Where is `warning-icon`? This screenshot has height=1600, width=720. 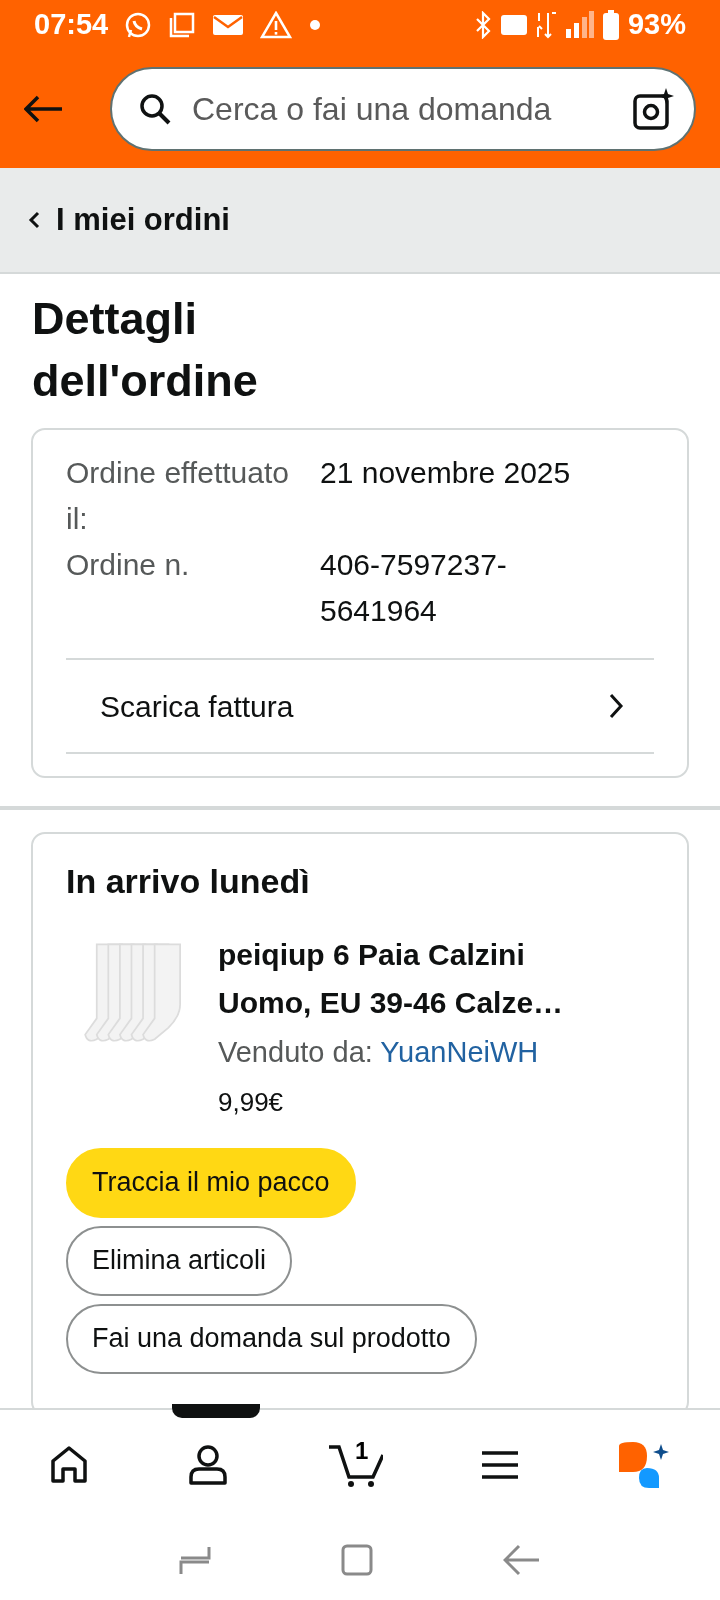 warning-icon is located at coordinates (276, 25).